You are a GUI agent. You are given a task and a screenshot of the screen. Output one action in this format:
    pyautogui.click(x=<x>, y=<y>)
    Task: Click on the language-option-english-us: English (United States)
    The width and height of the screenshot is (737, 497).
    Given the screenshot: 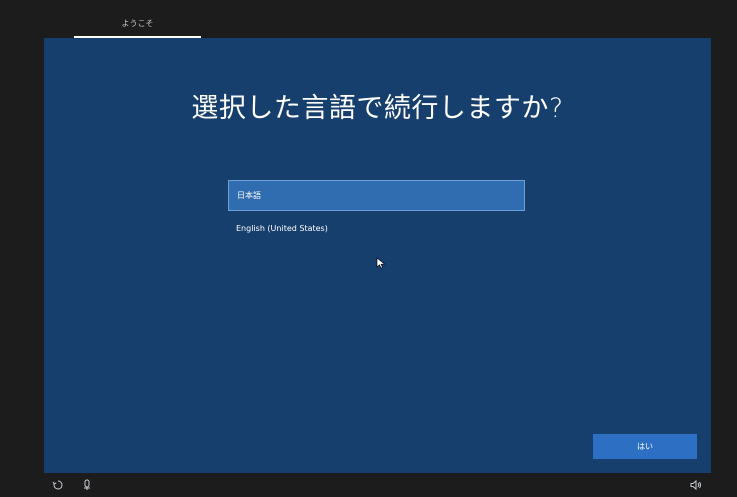 What is the action you would take?
    pyautogui.click(x=376, y=228)
    